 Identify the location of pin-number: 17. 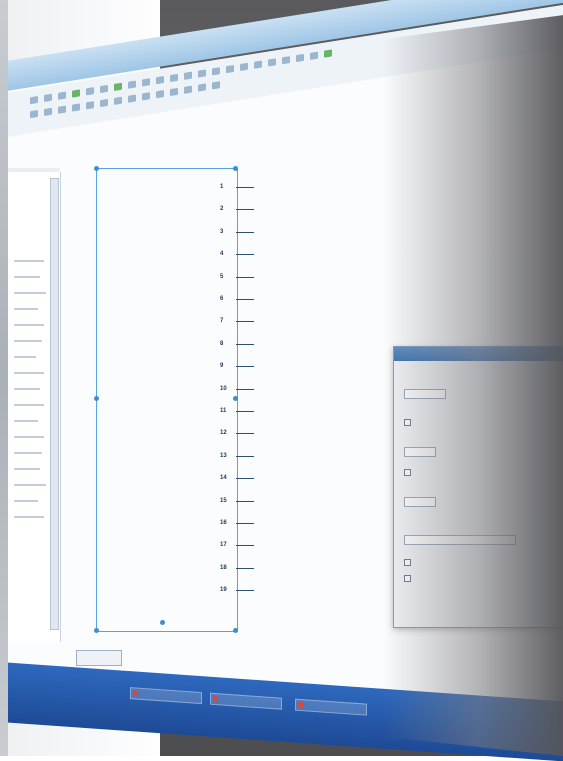
(223, 545).